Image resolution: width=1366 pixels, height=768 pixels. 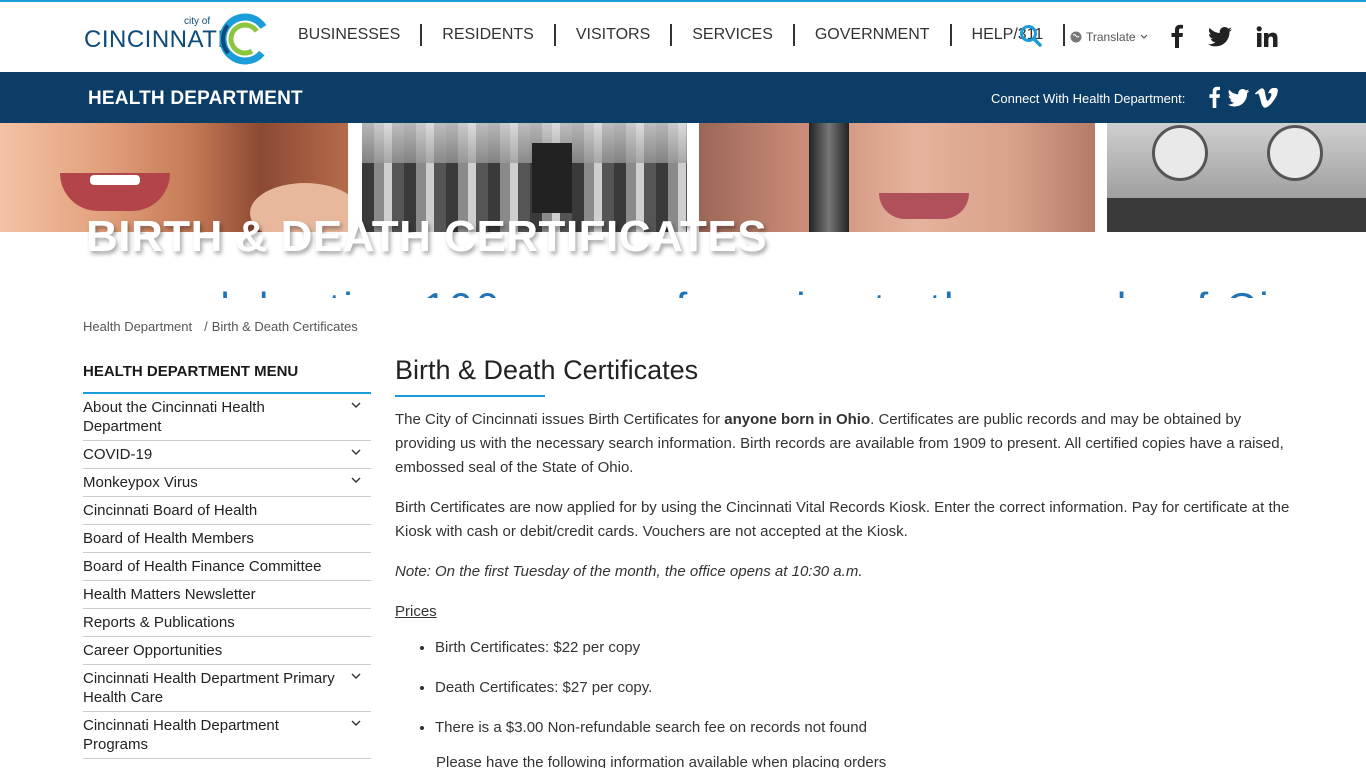 What do you see at coordinates (227, 455) in the screenshot?
I see `sidebar-item: COVID-19` at bounding box center [227, 455].